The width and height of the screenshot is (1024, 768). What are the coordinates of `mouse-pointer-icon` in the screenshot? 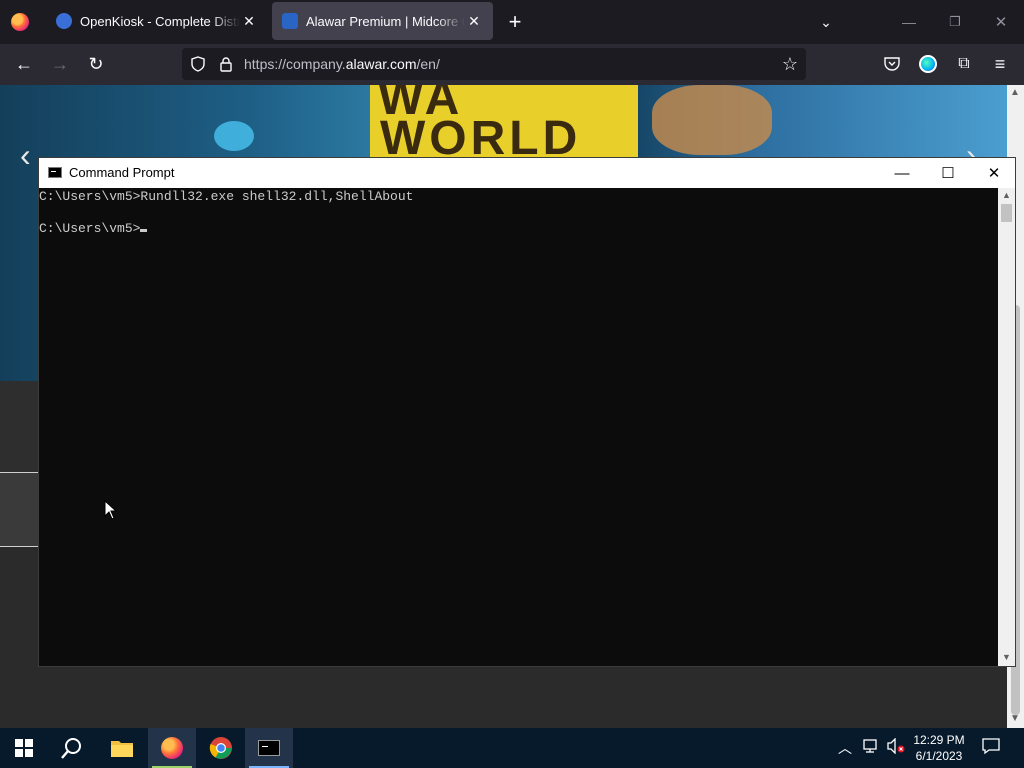 It's located at (111, 510).